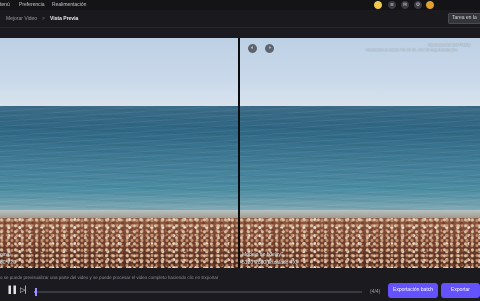 The height and width of the screenshot is (301, 480). Describe the element at coordinates (270, 263) in the screenshot. I see `enhanced-resolution: 5120*2880(Escalado 4X)` at that location.